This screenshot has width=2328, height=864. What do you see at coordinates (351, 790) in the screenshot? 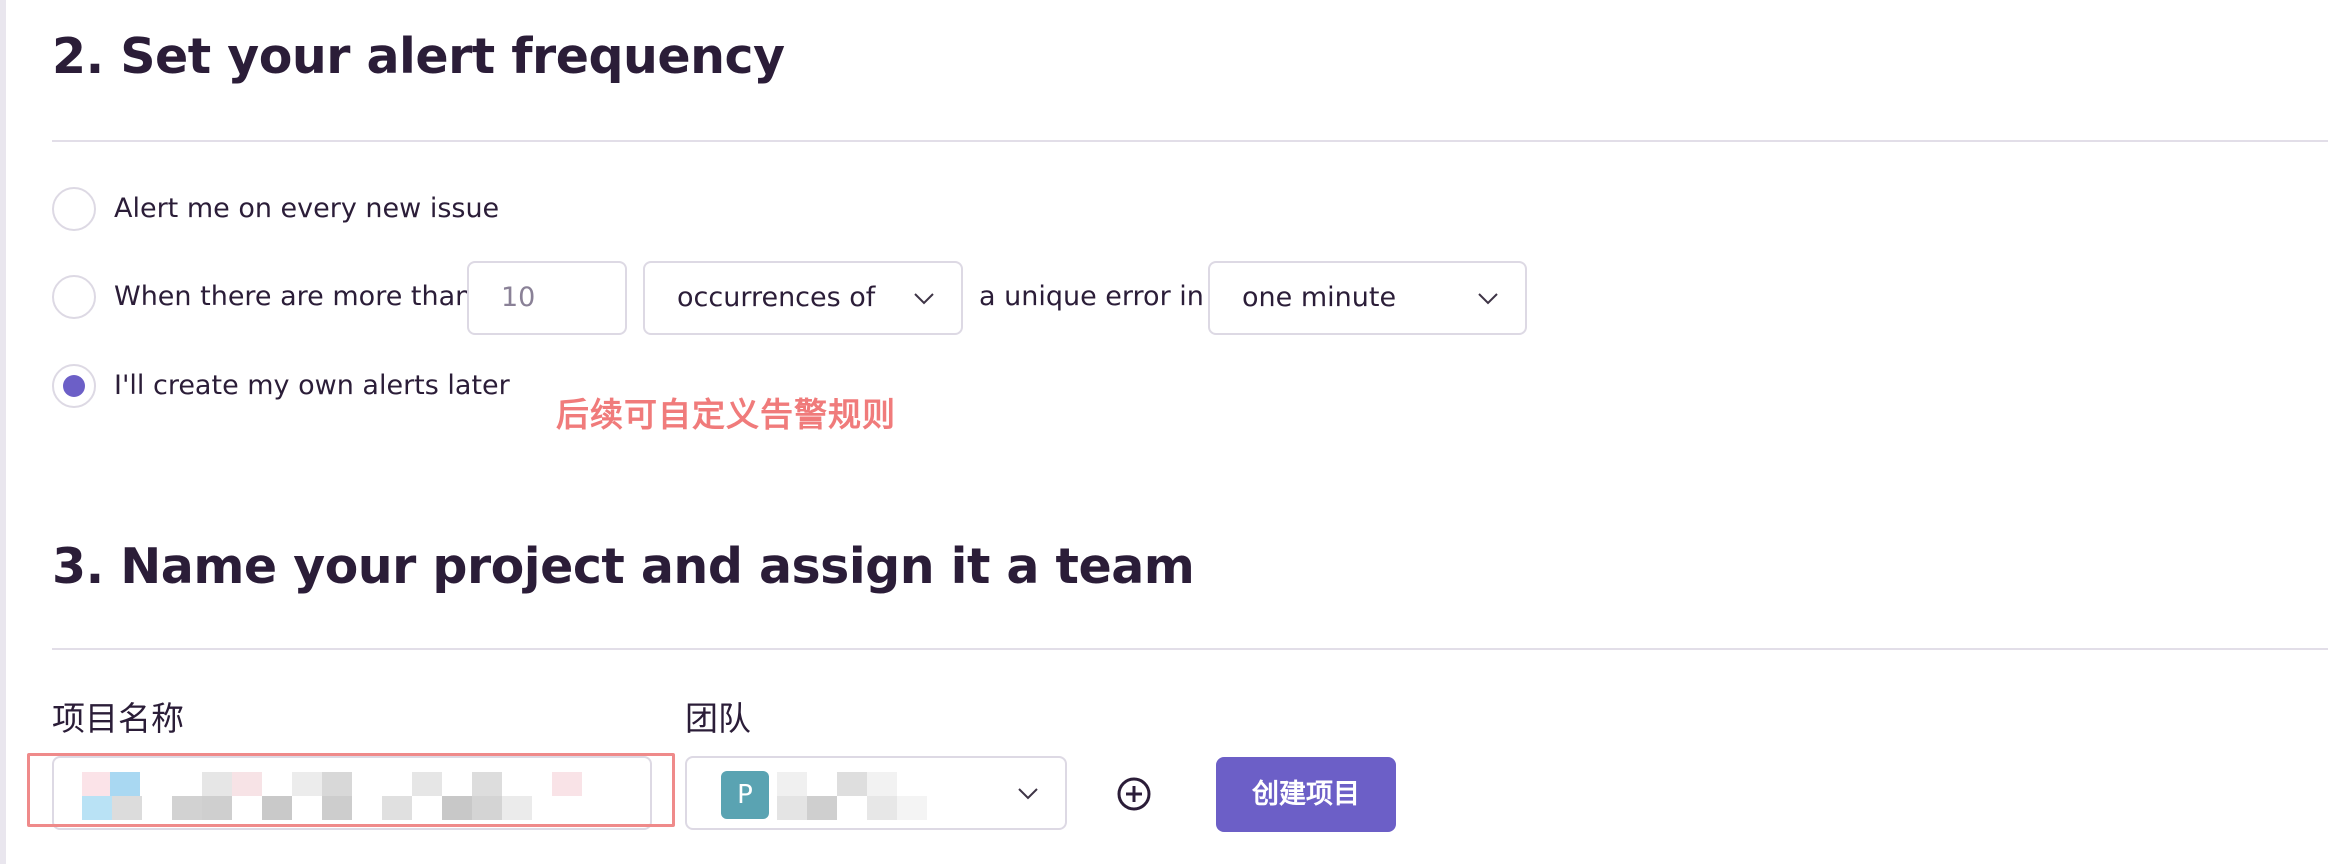
I see `highlight-box` at bounding box center [351, 790].